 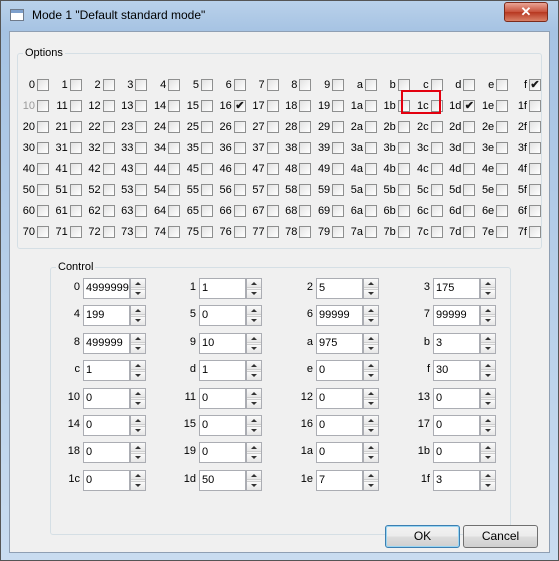 I want to click on option-15: 15, so click(x=198, y=106).